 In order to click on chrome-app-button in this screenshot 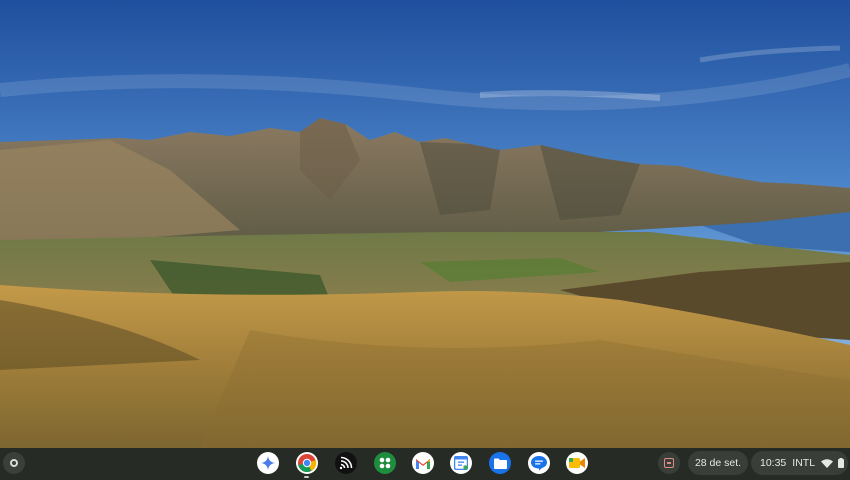, I will do `click(307, 463)`.